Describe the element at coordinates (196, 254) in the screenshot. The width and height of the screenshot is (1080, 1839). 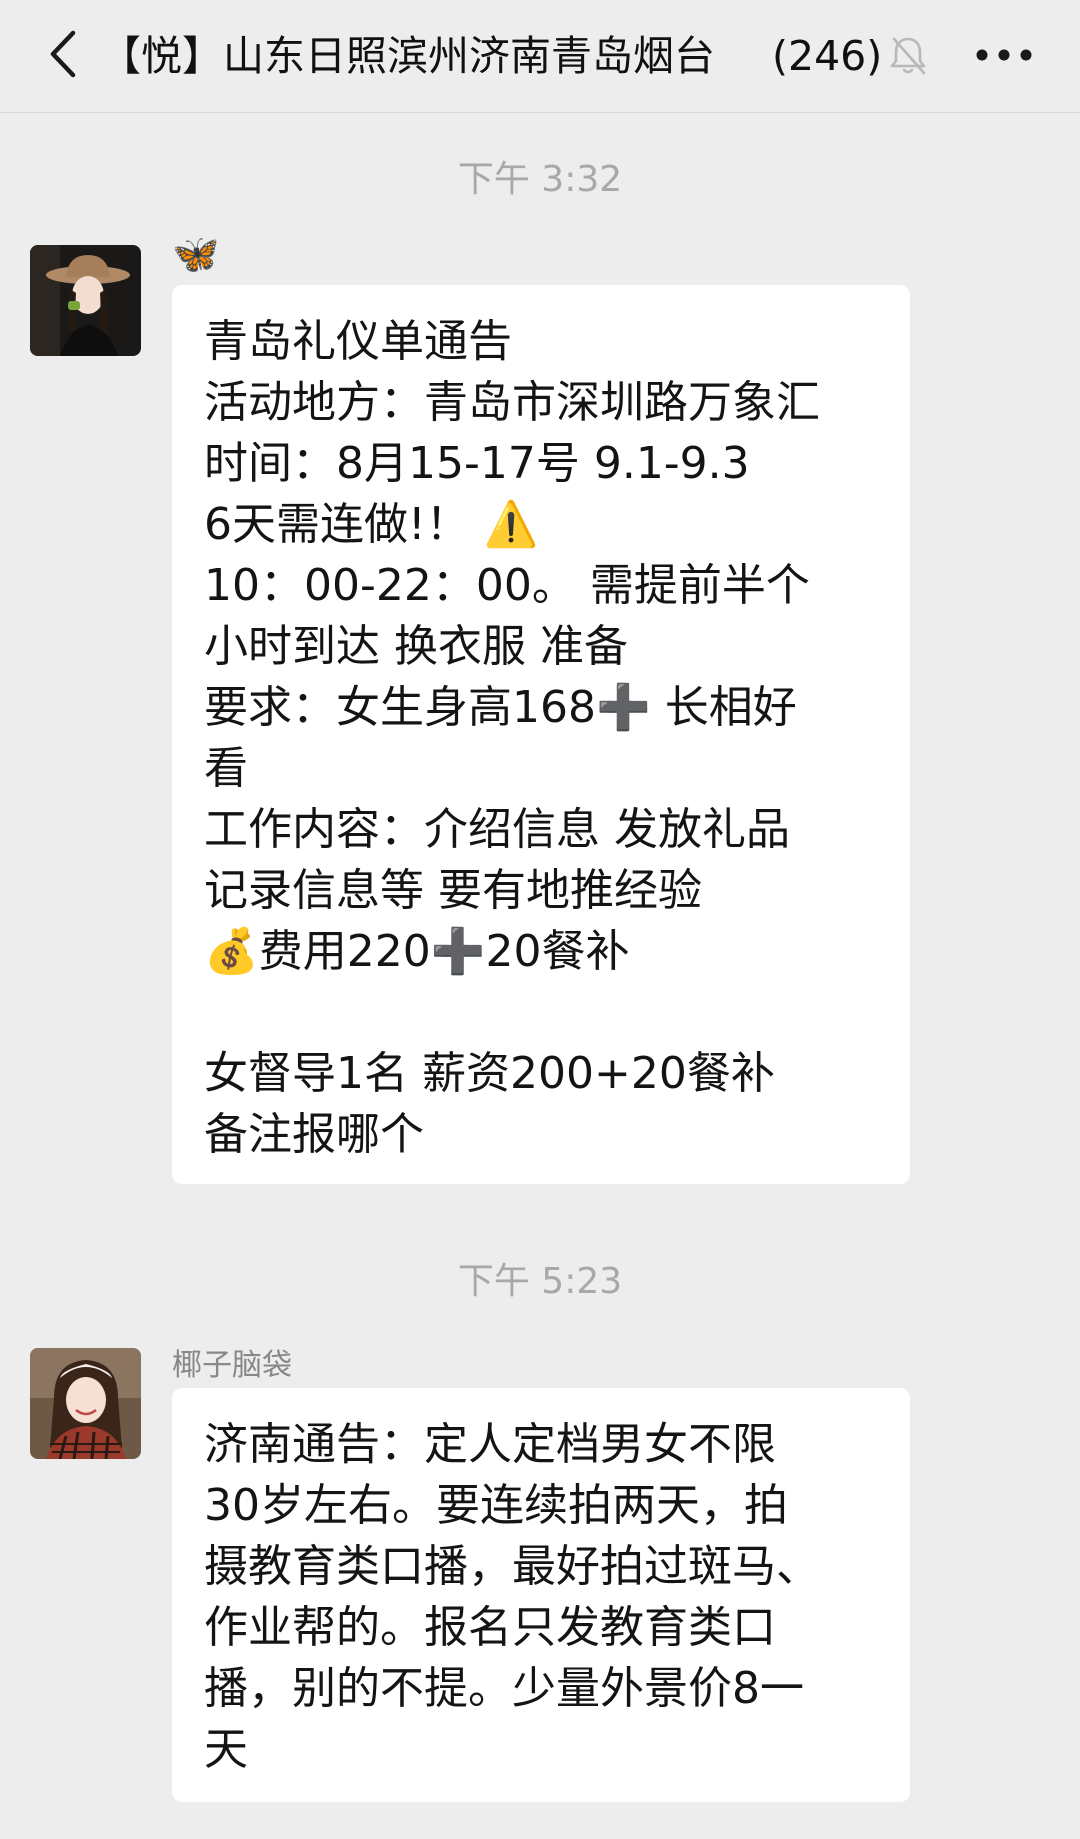
I see `sender-name: 🦋` at that location.